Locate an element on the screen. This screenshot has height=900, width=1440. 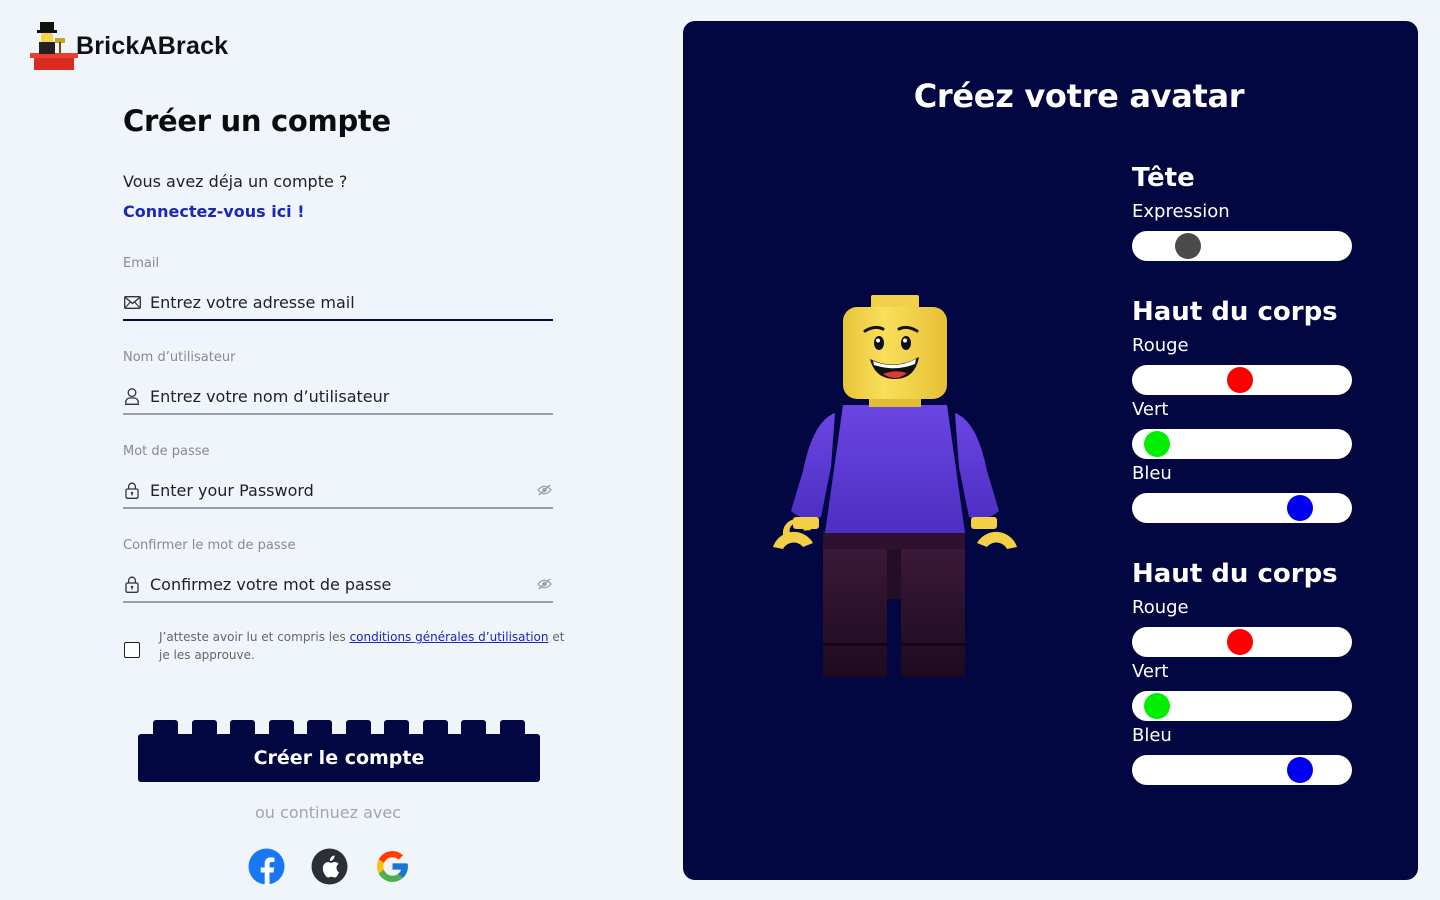
legs-red-slider is located at coordinates (1242, 642).